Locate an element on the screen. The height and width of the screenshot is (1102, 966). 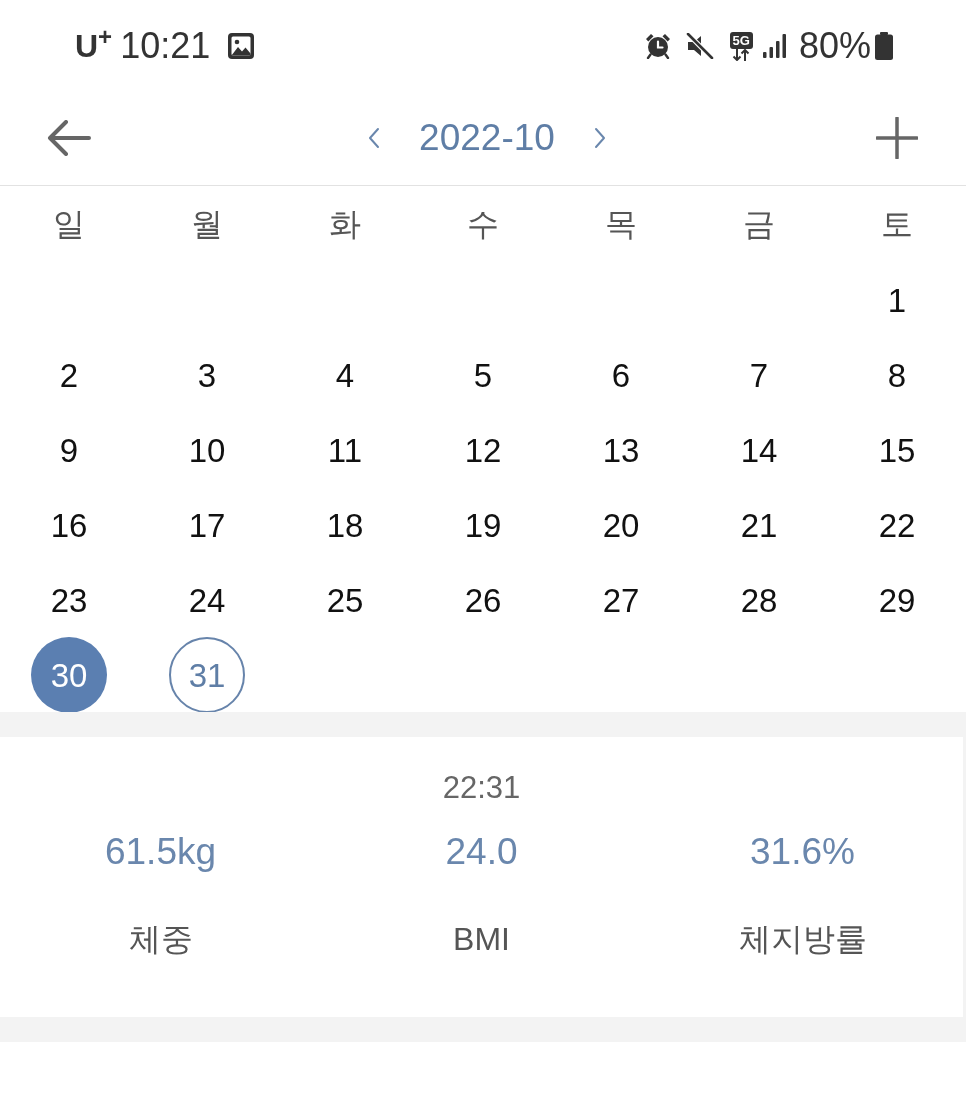
battery-percent: 80% is located at coordinates (834, 46).